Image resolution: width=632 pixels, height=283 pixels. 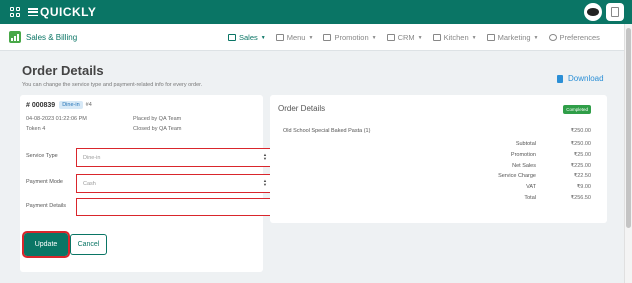 What do you see at coordinates (390, 37) in the screenshot?
I see `users-icon` at bounding box center [390, 37].